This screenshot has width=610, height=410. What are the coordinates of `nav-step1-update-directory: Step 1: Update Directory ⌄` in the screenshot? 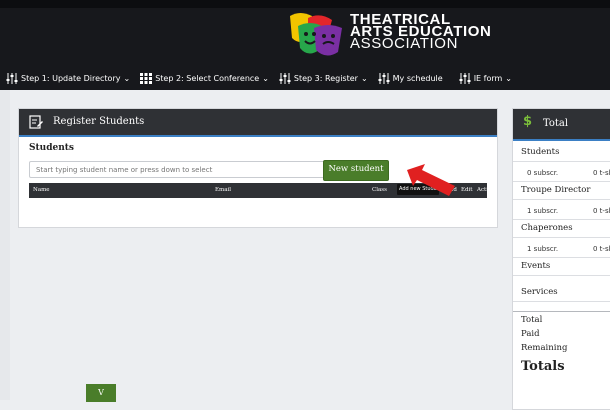 It's located at (68, 78).